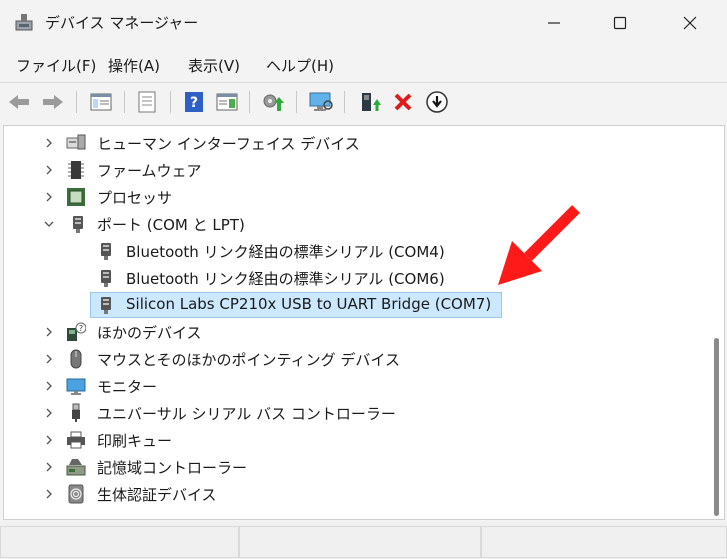 The image size is (727, 559). I want to click on show-hide-tree-button, so click(101, 102).